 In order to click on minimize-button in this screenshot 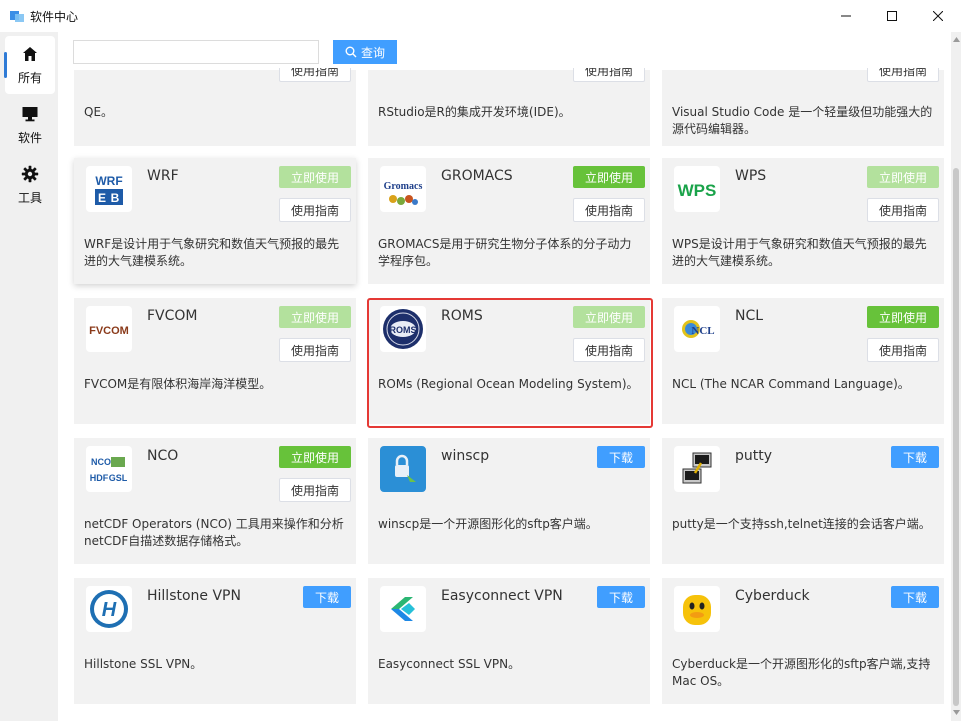, I will do `click(846, 16)`.